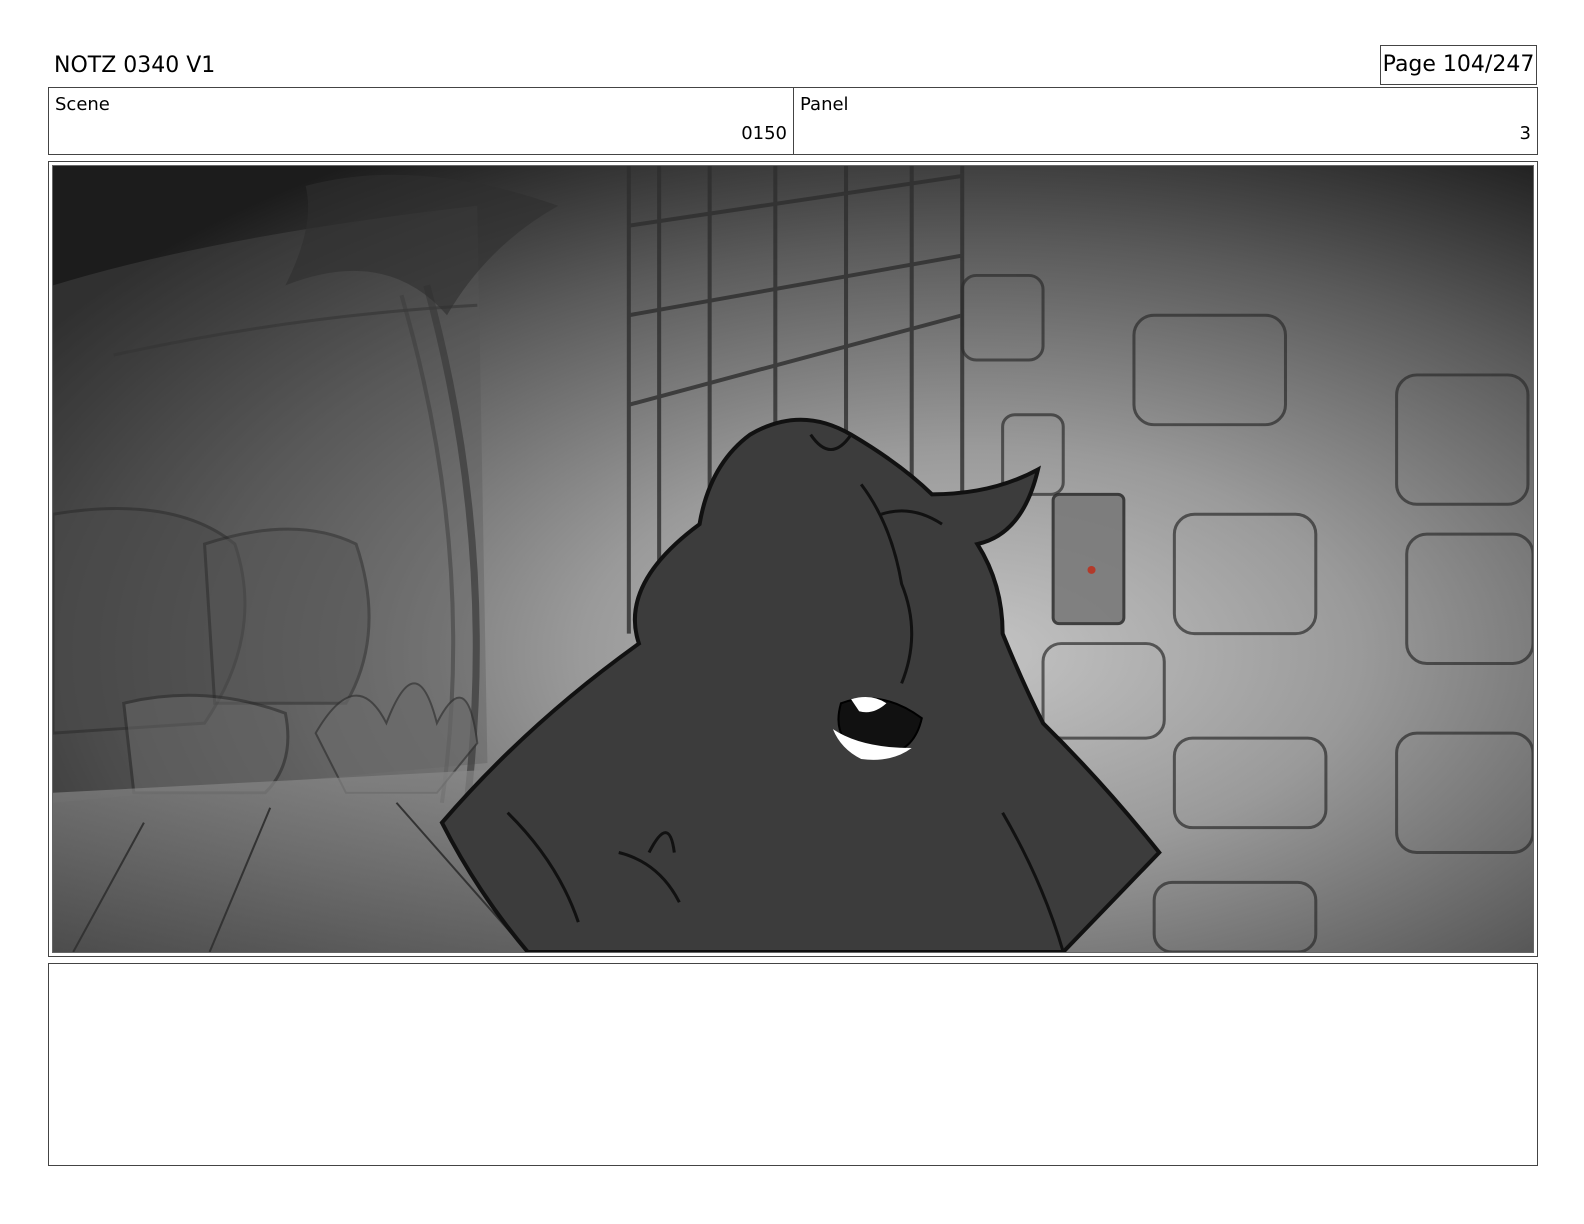 Image resolution: width=1584 pixels, height=1224 pixels. I want to click on panel-cell: Panel 3, so click(1165, 121).